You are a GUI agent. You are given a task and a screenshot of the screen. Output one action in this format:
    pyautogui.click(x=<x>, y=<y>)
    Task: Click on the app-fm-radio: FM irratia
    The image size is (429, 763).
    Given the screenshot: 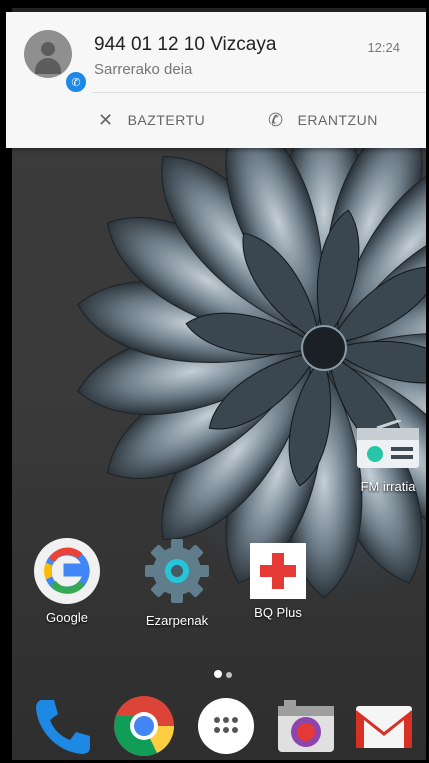 What is the action you would take?
    pyautogui.click(x=388, y=456)
    